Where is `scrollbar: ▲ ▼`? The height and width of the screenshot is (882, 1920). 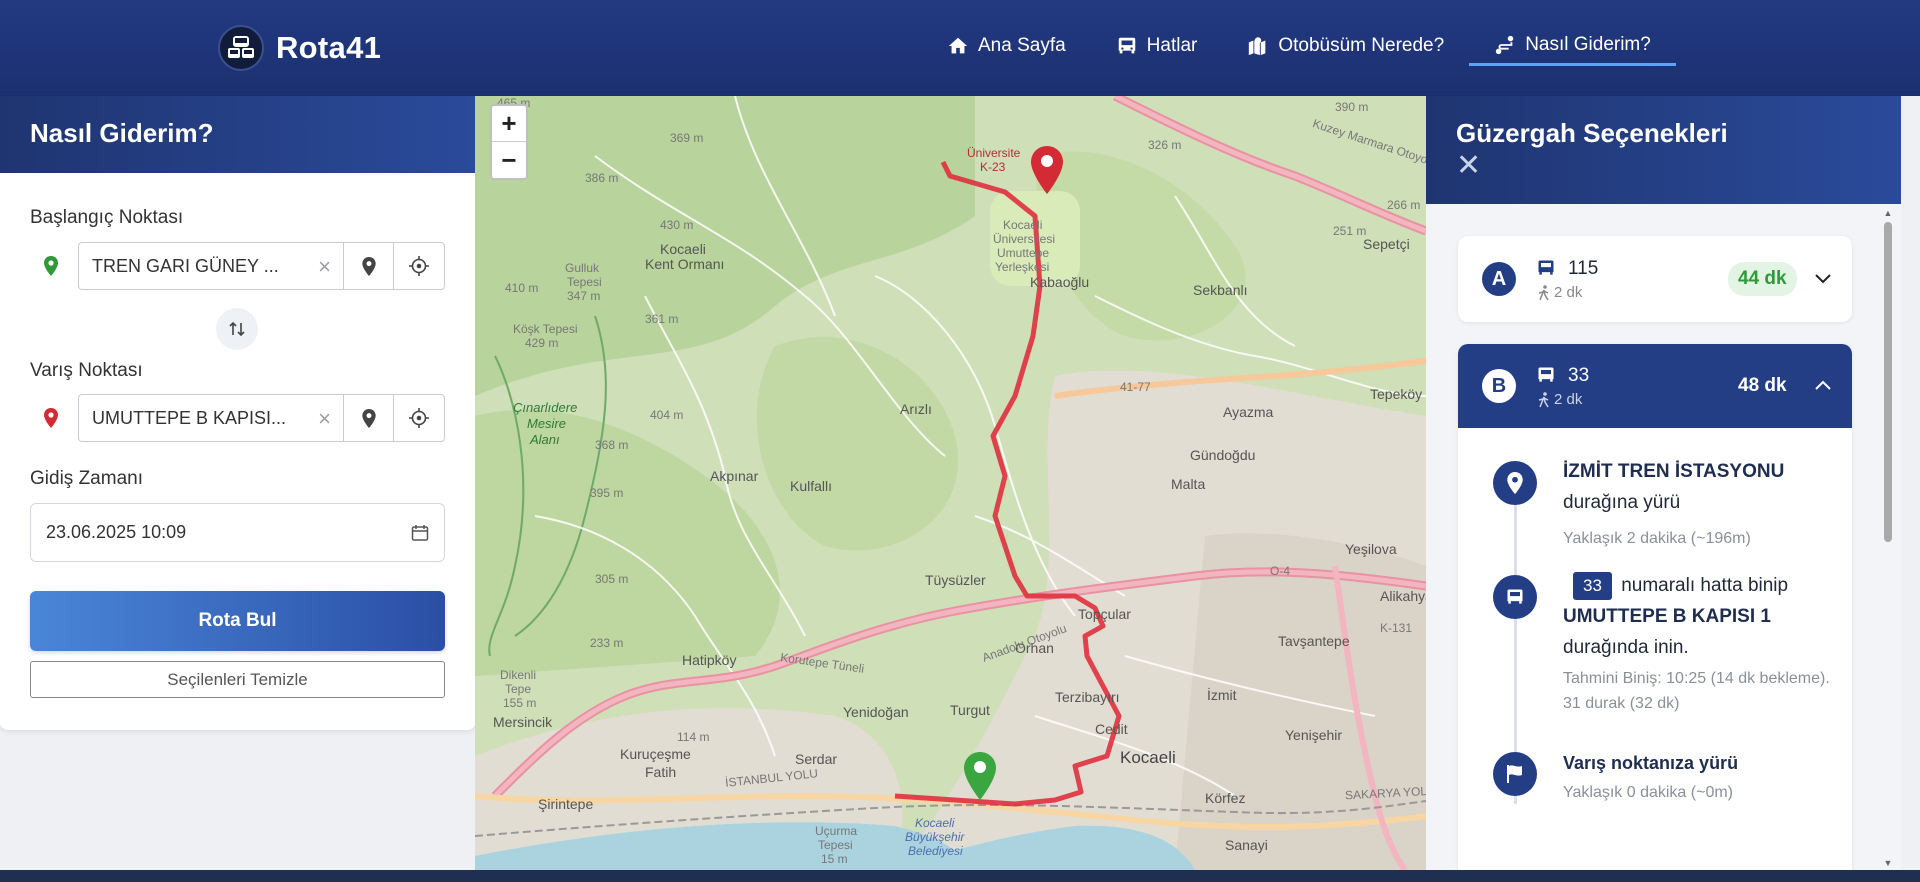
scrollbar: ▲ ▼ is located at coordinates (1888, 538).